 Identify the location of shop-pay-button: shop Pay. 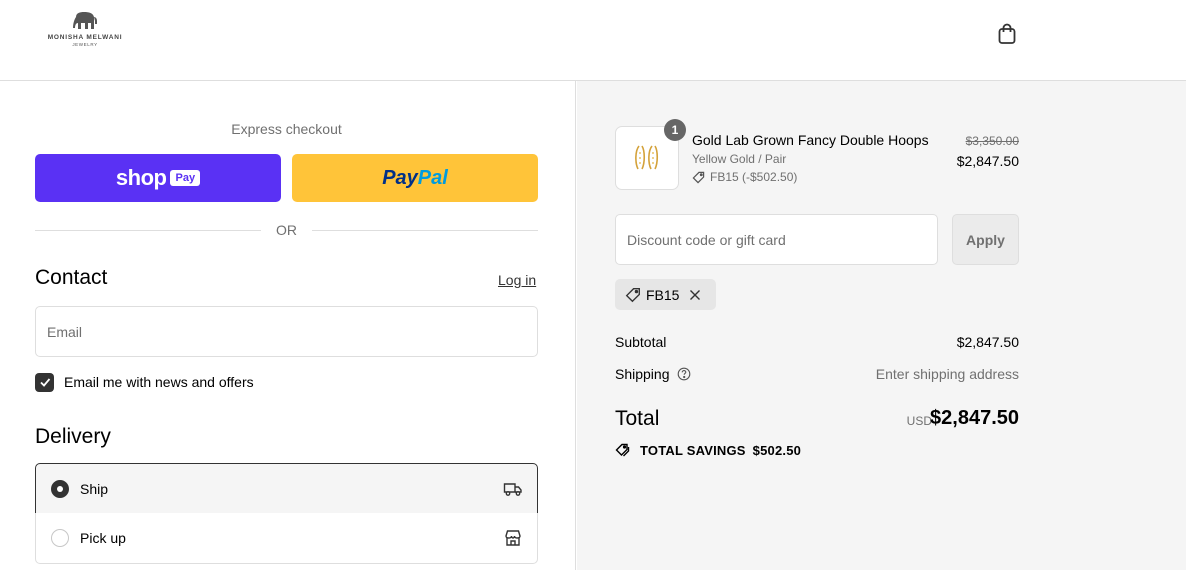
(158, 178).